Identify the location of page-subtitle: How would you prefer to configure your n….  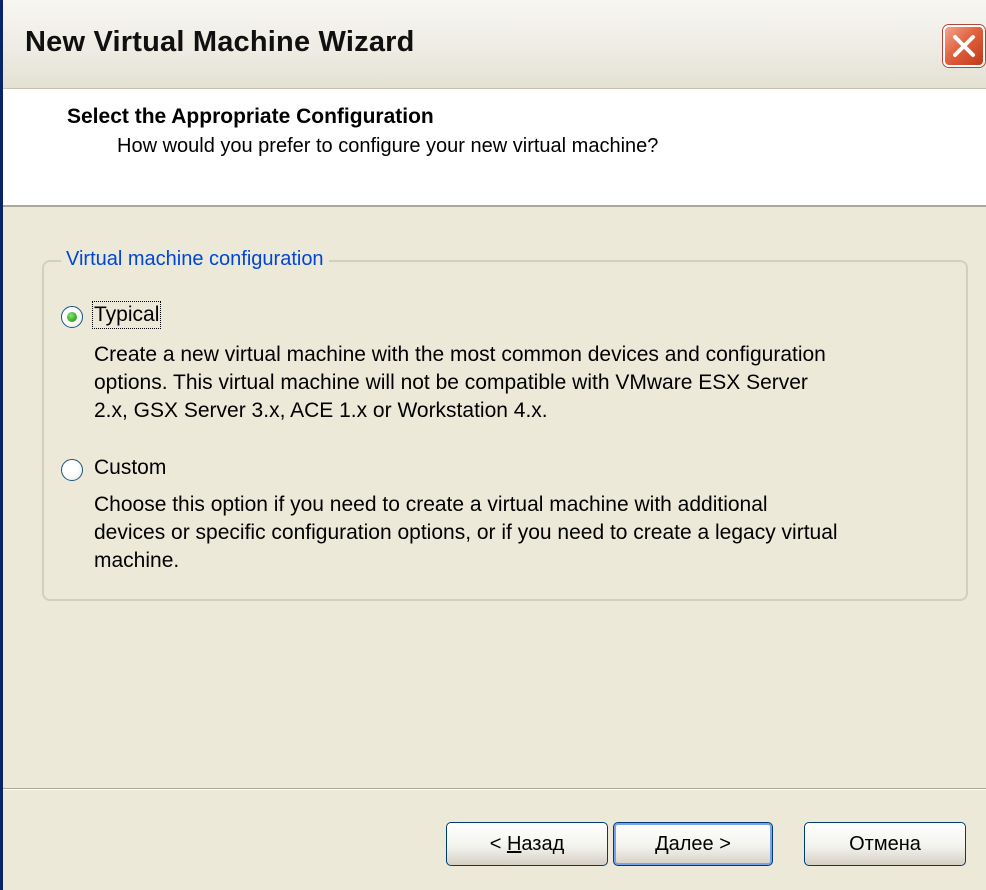
(388, 146).